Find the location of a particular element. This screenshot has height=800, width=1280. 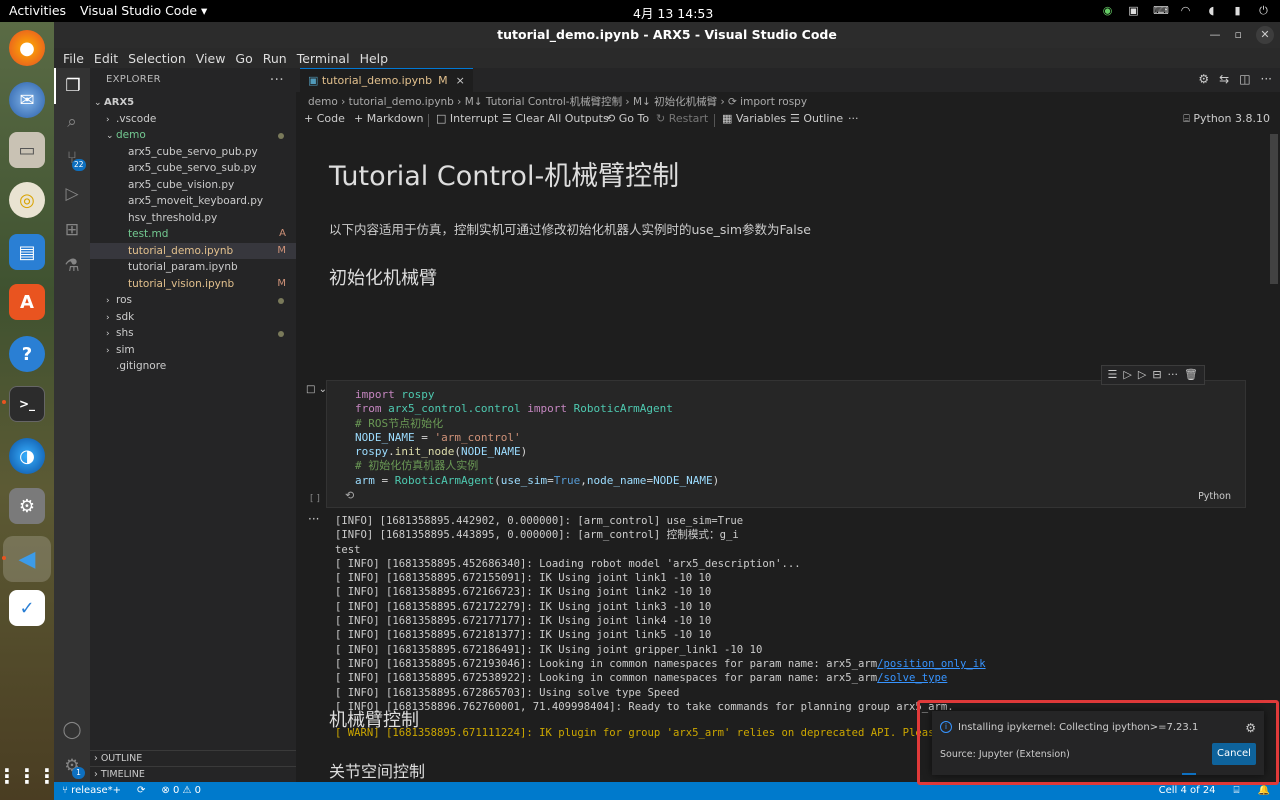

robot-app-icon: ⚙ is located at coordinates (27, 506).